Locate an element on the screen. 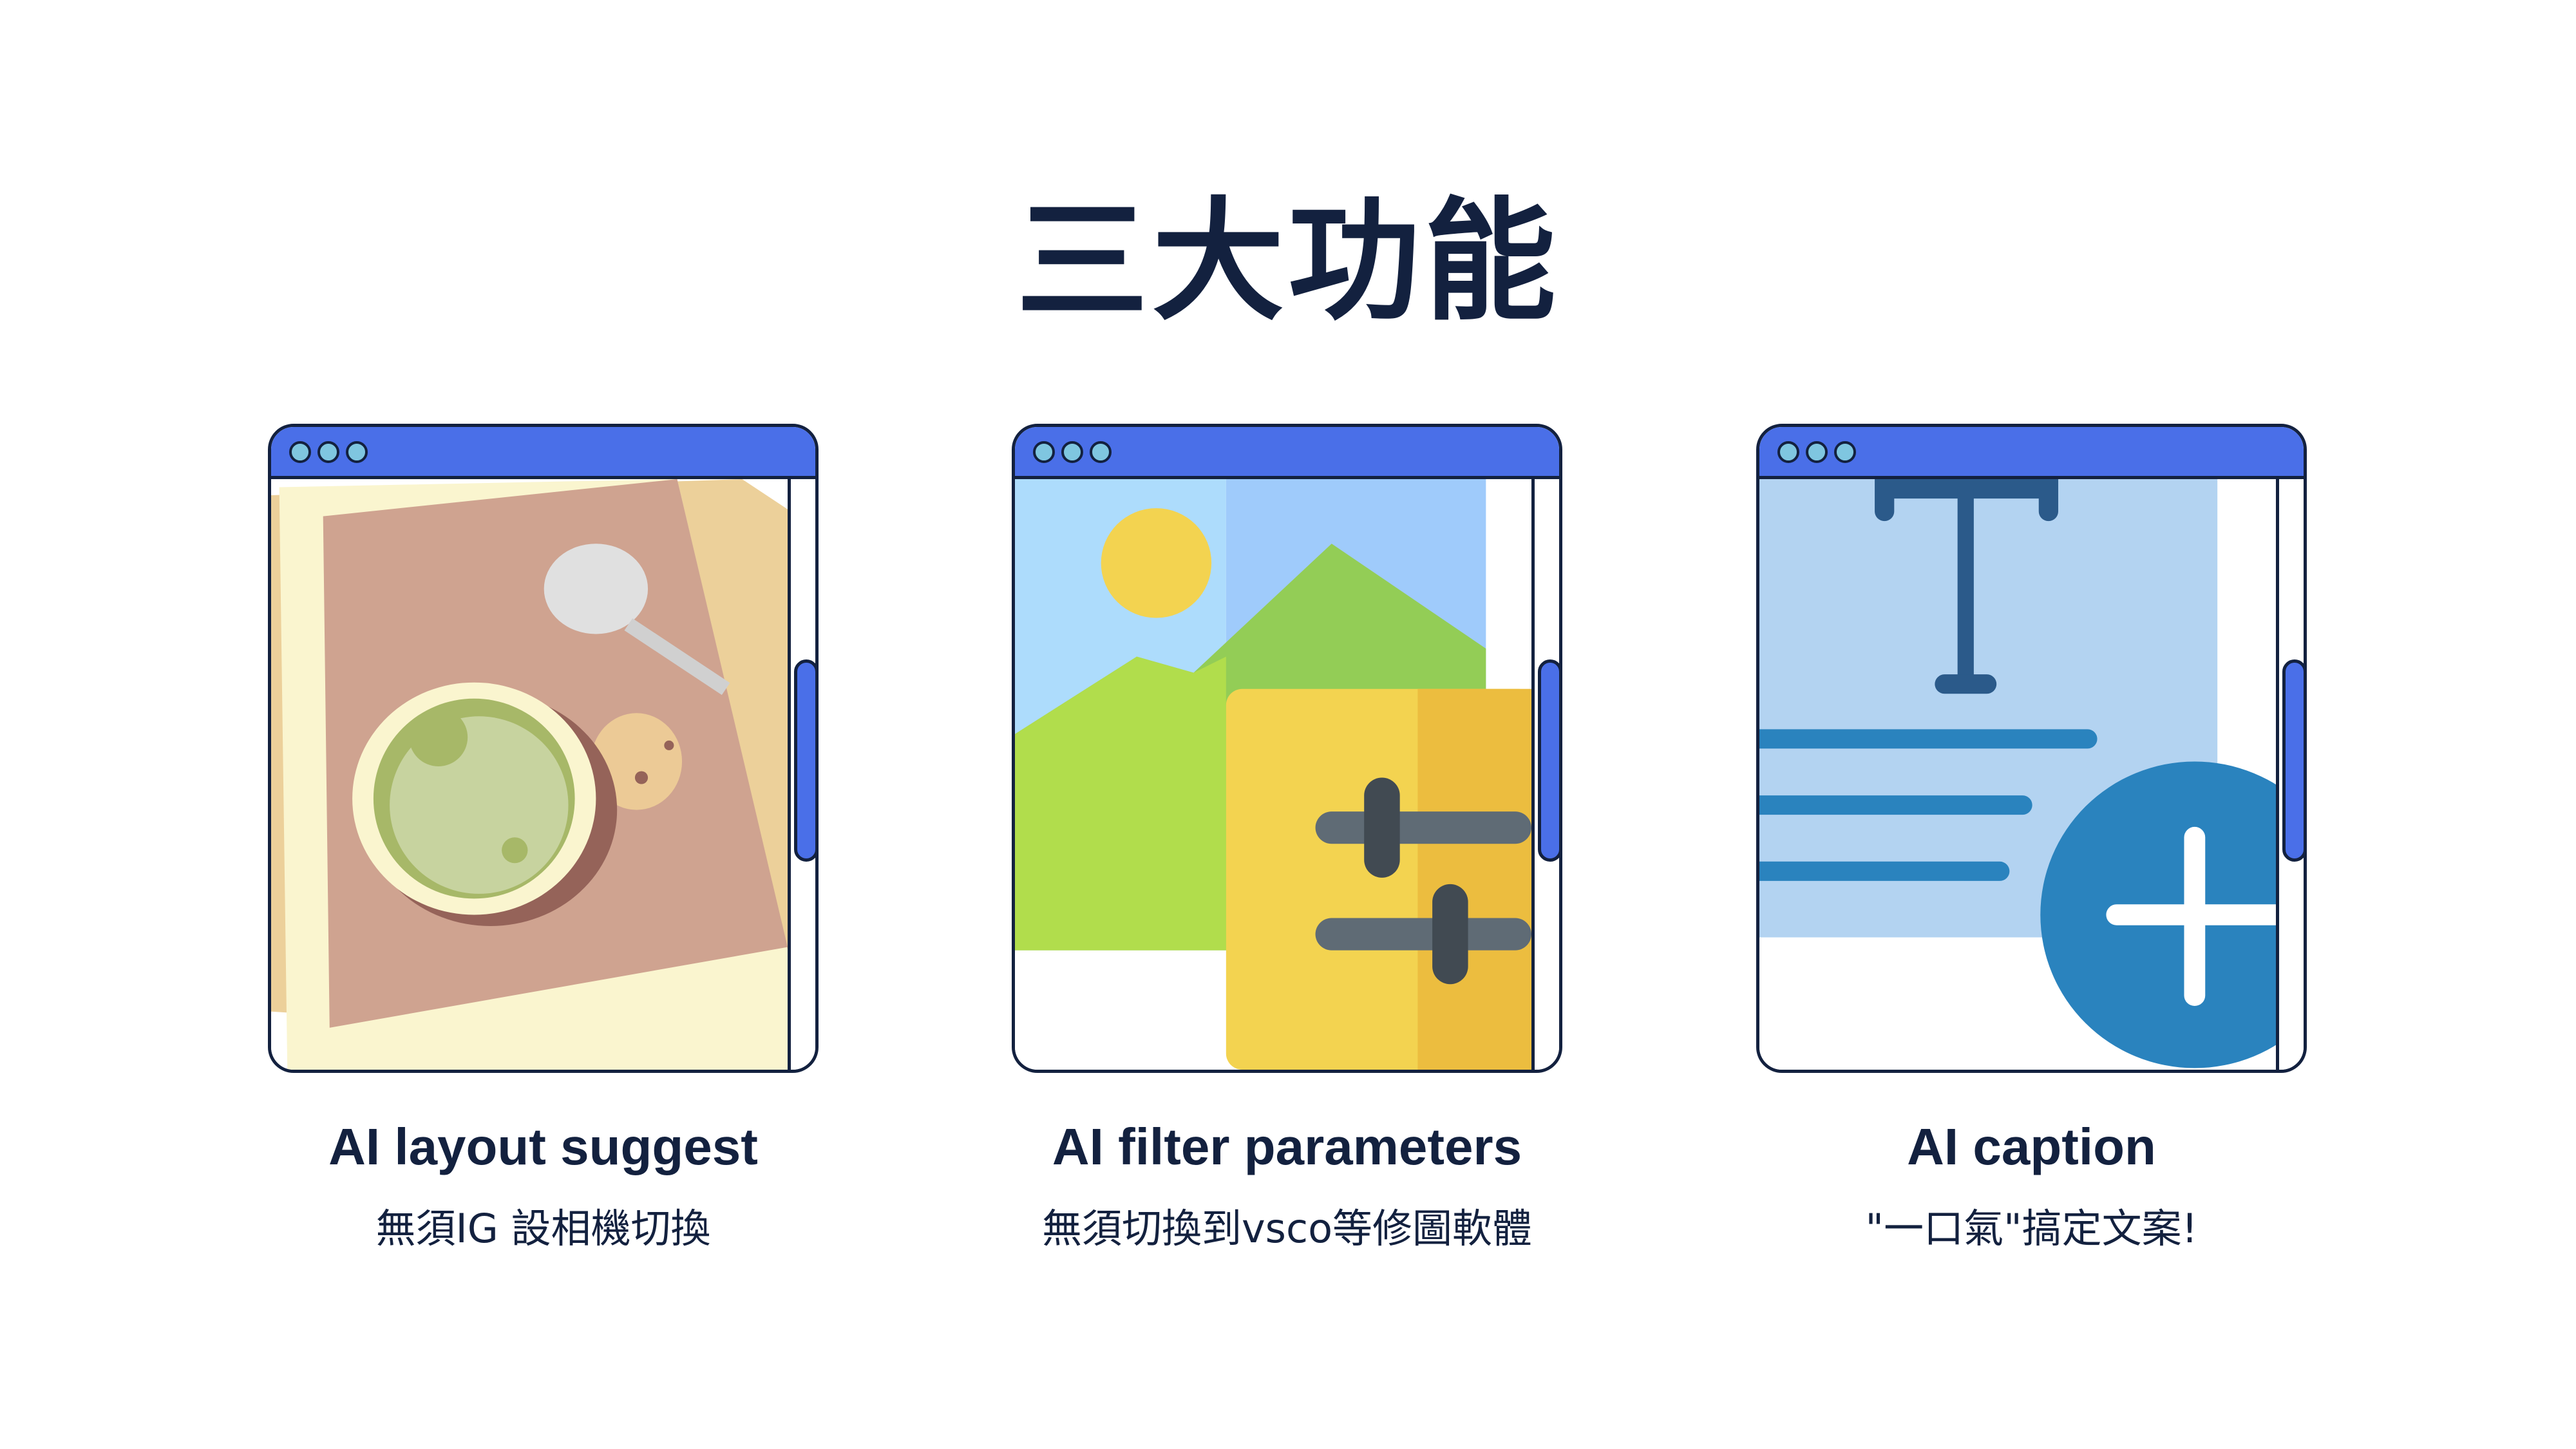 This screenshot has width=2576, height=1449. feature-subtitle: 無須切換到vsco等修圖軟體 is located at coordinates (1287, 1228).